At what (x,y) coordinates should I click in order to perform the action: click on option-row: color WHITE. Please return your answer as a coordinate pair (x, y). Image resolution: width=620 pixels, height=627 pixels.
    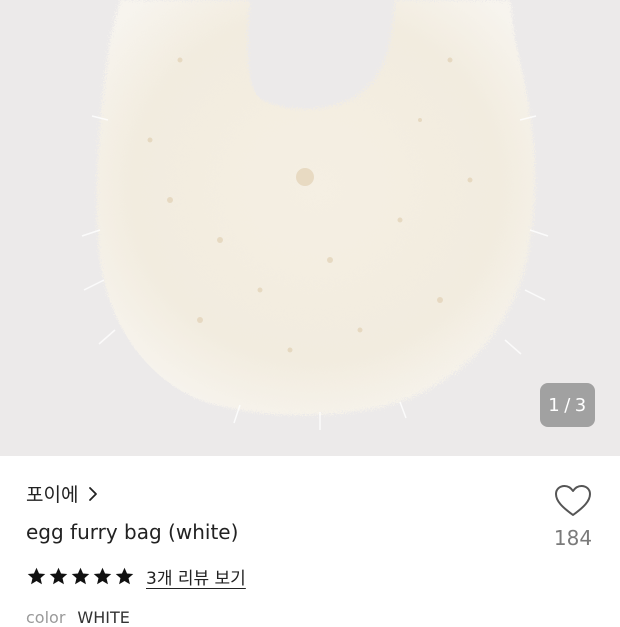
    Looking at the image, I should click on (78, 617).